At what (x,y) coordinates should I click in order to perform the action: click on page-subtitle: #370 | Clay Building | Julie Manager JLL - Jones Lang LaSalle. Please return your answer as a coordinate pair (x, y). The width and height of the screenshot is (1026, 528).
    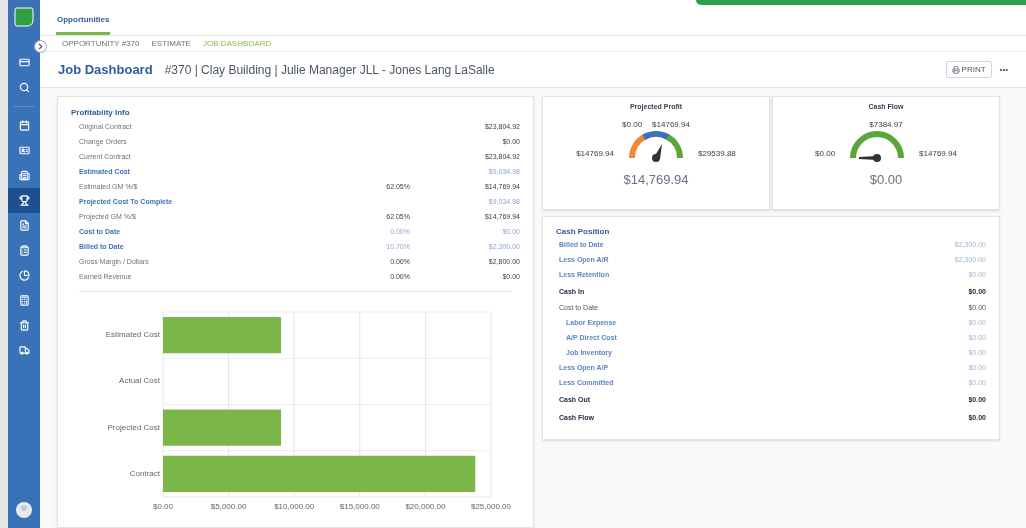
    Looking at the image, I should click on (329, 70).